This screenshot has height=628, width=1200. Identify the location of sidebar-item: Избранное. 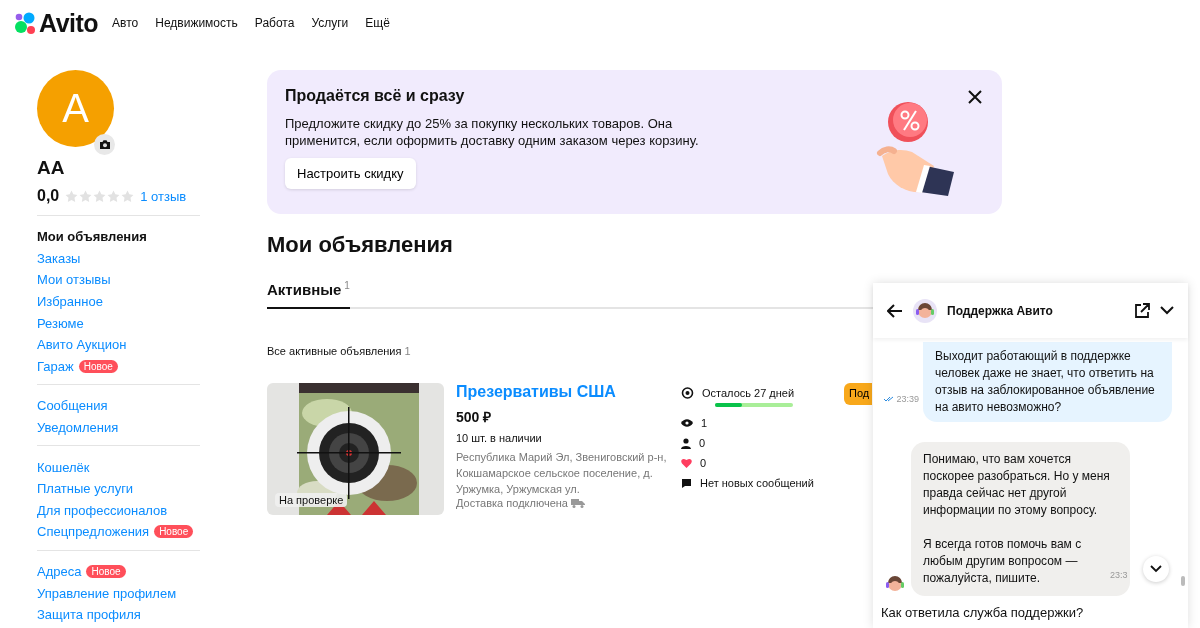
(70, 302).